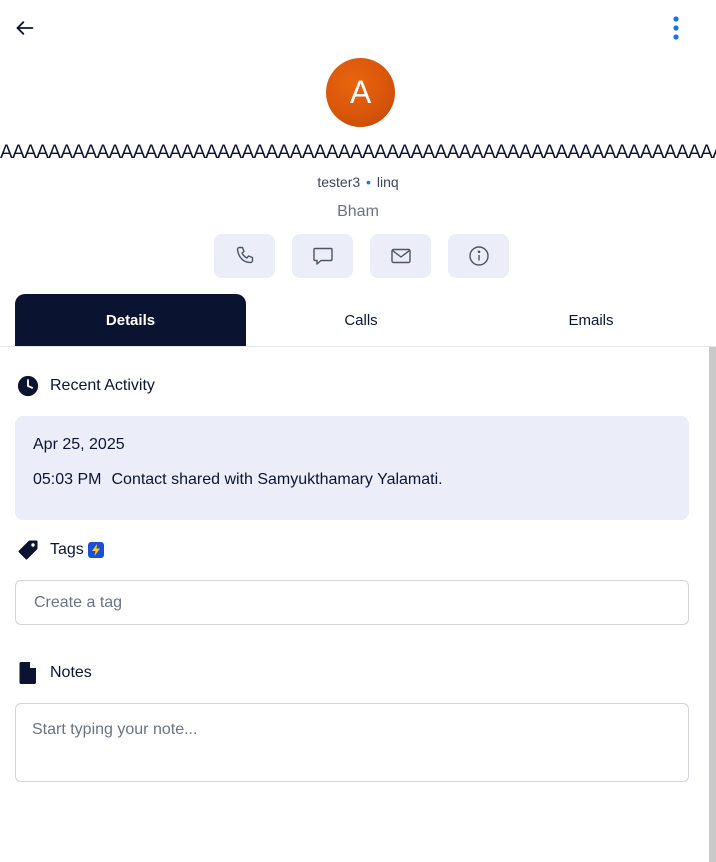 Image resolution: width=716 pixels, height=862 pixels. Describe the element at coordinates (71, 672) in the screenshot. I see `notes-title: Notes` at that location.